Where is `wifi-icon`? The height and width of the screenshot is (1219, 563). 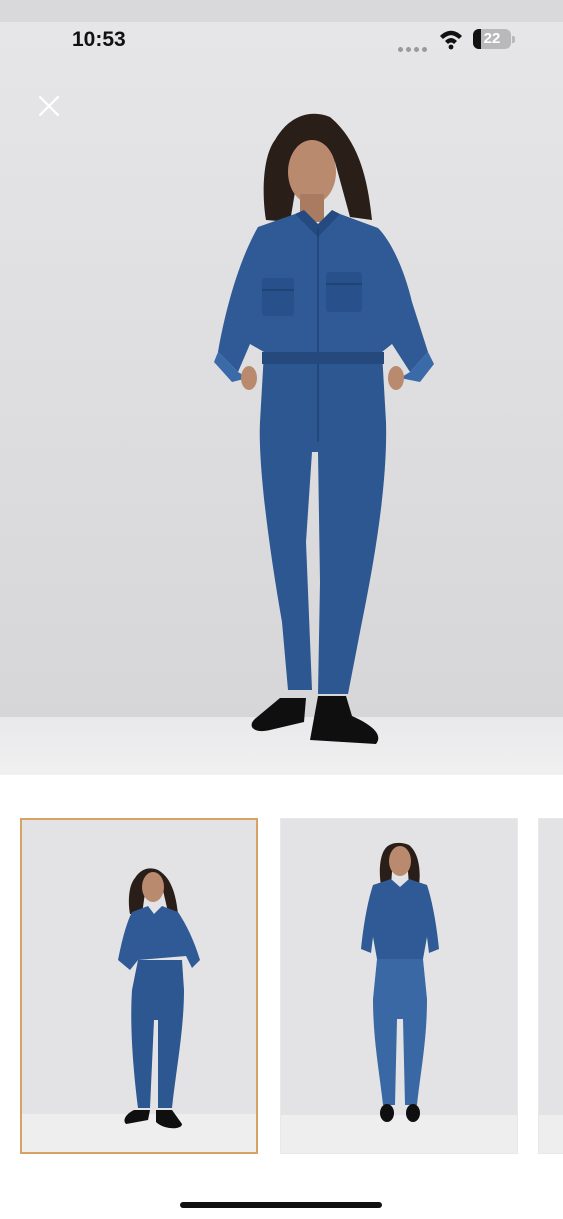 wifi-icon is located at coordinates (451, 39).